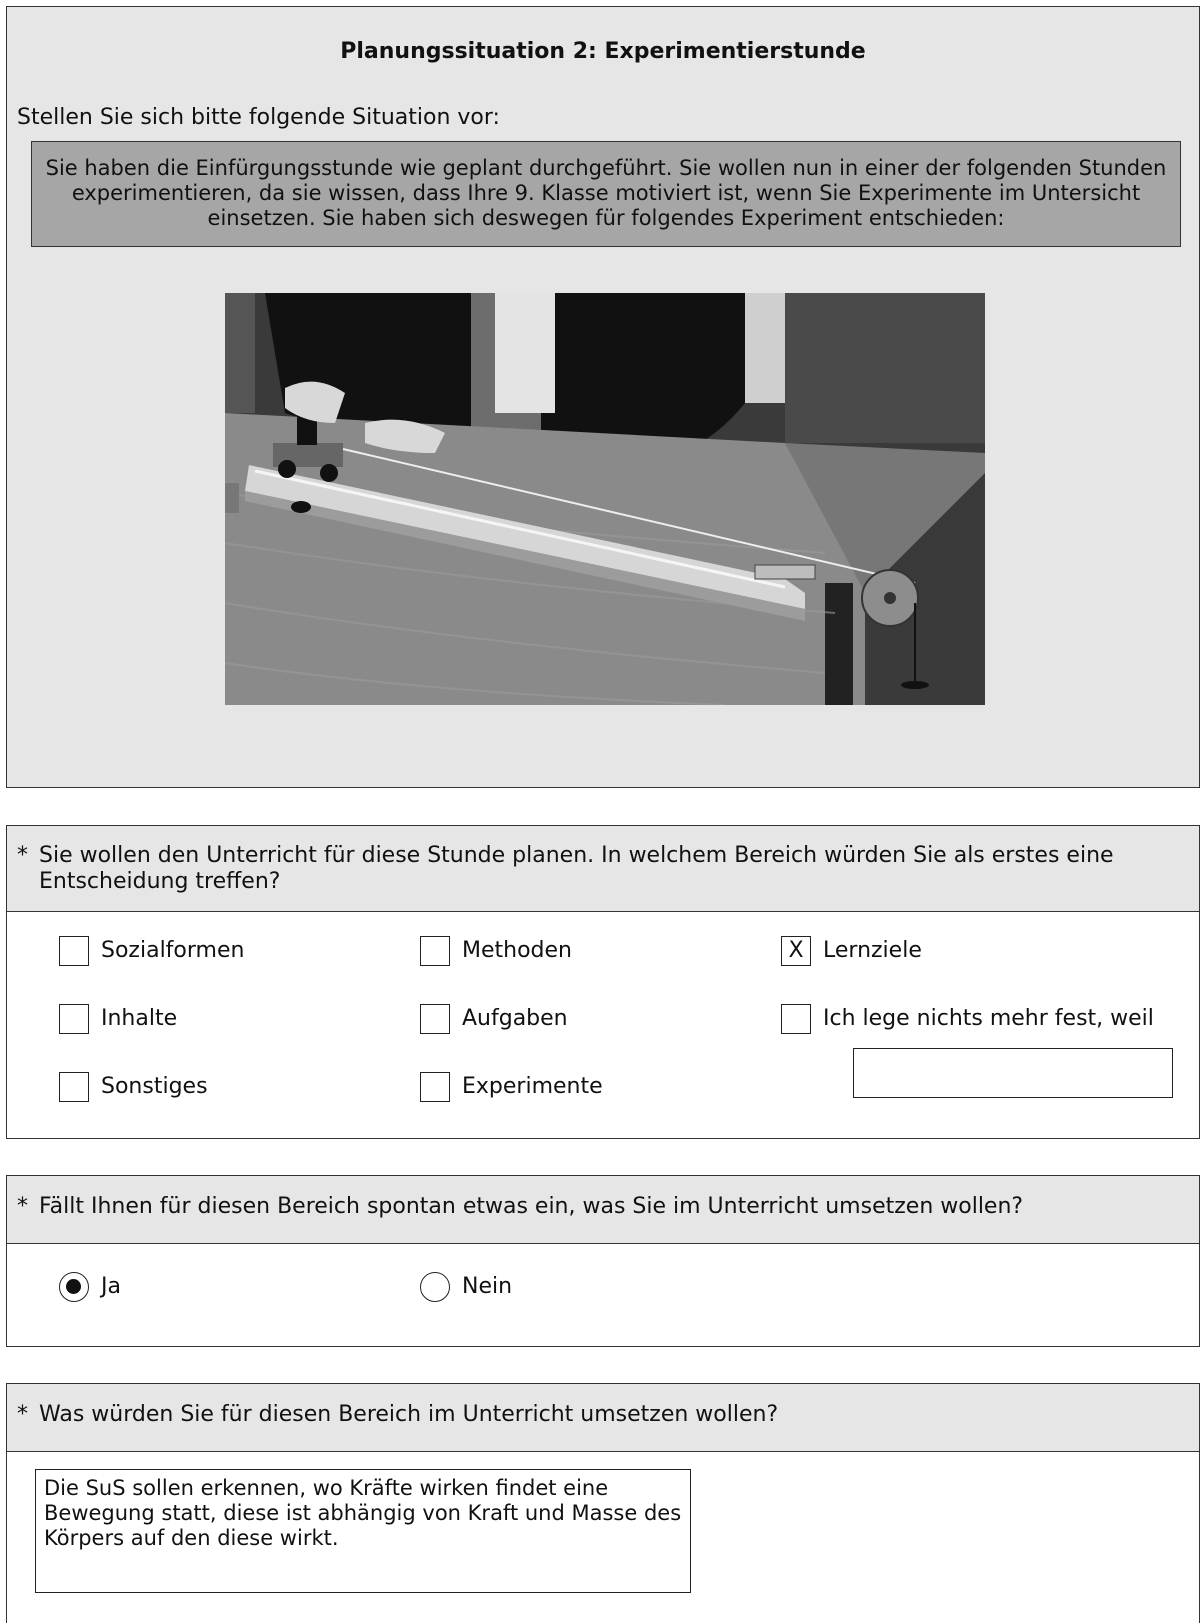 The width and height of the screenshot is (1200, 1623). Describe the element at coordinates (988, 1018) in the screenshot. I see `option-label: Ich lege nichts mehr fest, weil` at that location.